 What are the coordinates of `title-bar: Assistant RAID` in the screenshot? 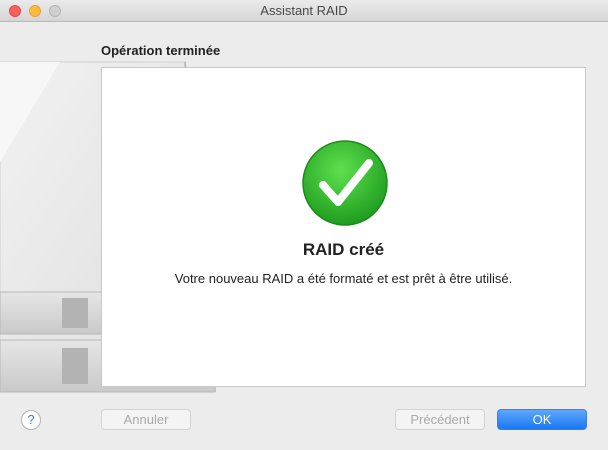 It's located at (304, 11).